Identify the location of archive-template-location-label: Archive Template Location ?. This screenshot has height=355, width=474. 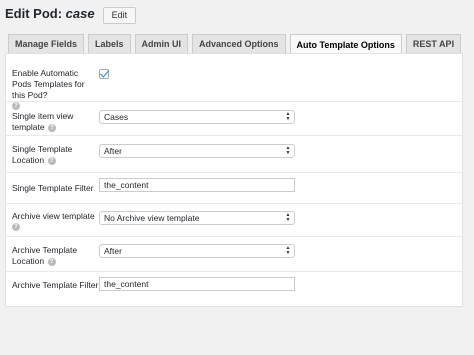
(55, 256).